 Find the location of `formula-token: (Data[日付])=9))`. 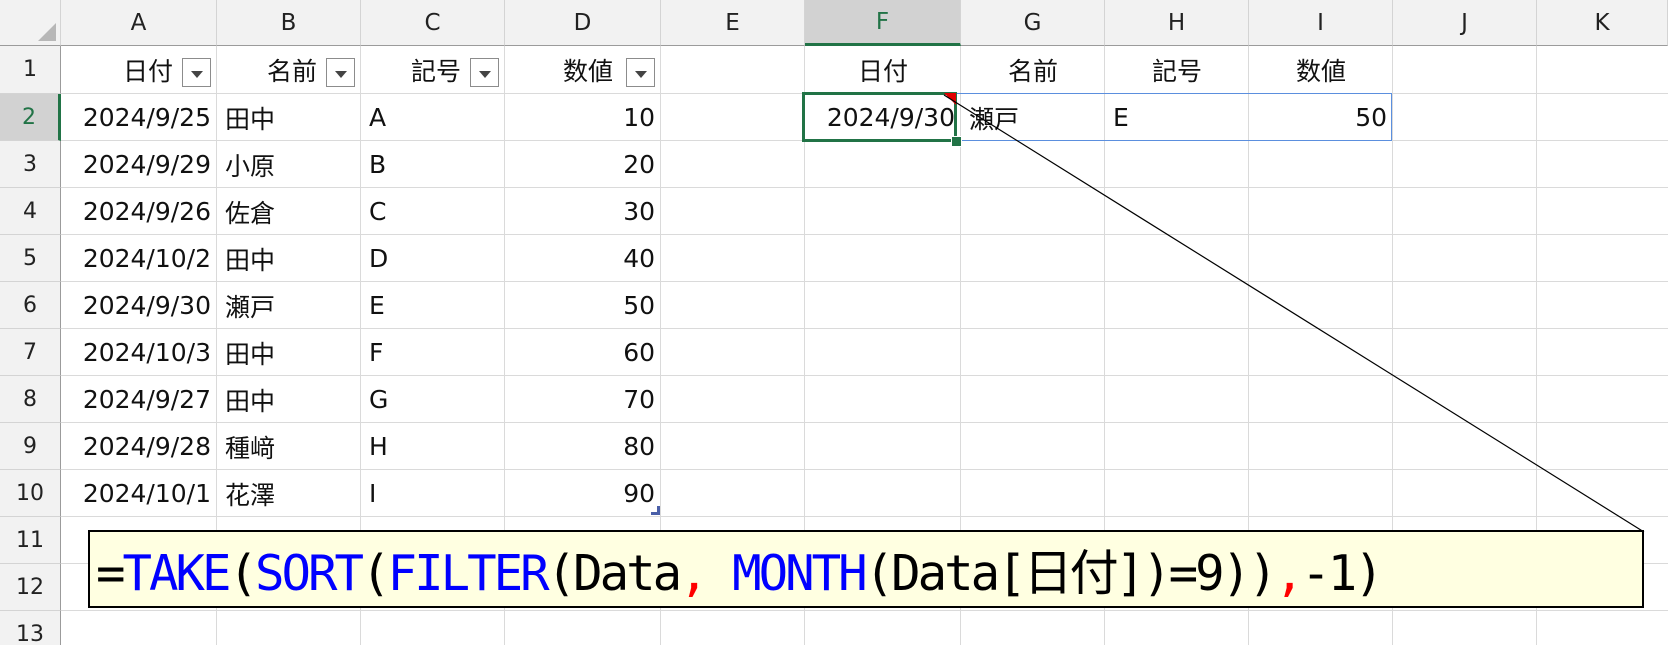

formula-token: (Data[日付])=9)) is located at coordinates (1071, 573).